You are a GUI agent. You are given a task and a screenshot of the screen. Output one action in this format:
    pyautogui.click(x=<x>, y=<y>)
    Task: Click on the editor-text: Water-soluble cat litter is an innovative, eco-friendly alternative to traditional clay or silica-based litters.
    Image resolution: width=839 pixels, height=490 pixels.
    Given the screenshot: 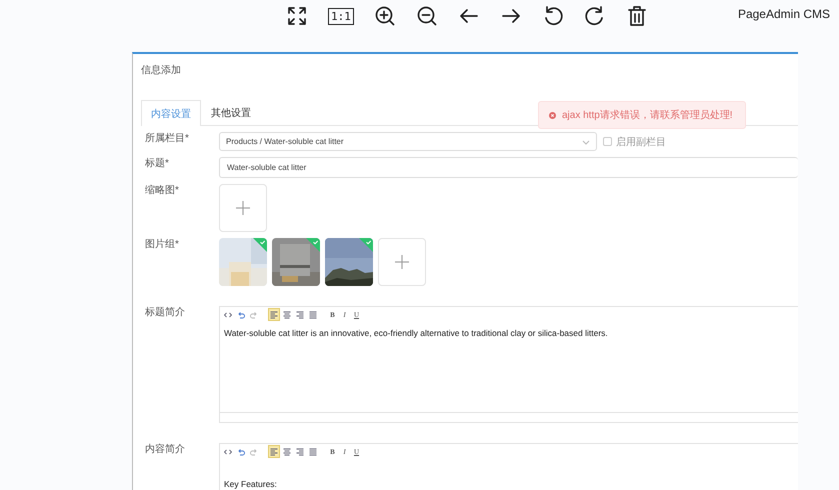 What is the action you would take?
    pyautogui.click(x=416, y=333)
    